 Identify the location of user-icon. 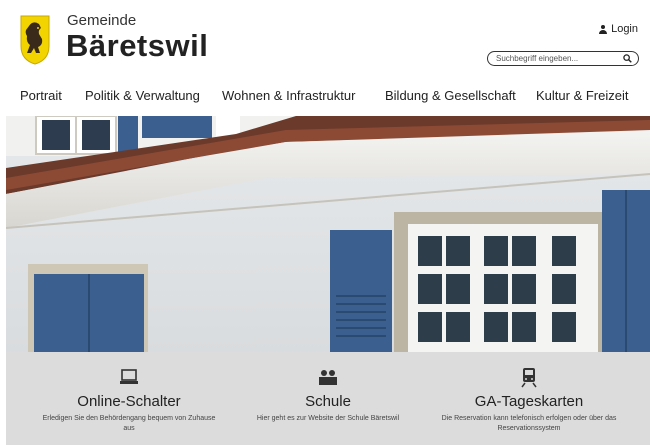
(603, 29).